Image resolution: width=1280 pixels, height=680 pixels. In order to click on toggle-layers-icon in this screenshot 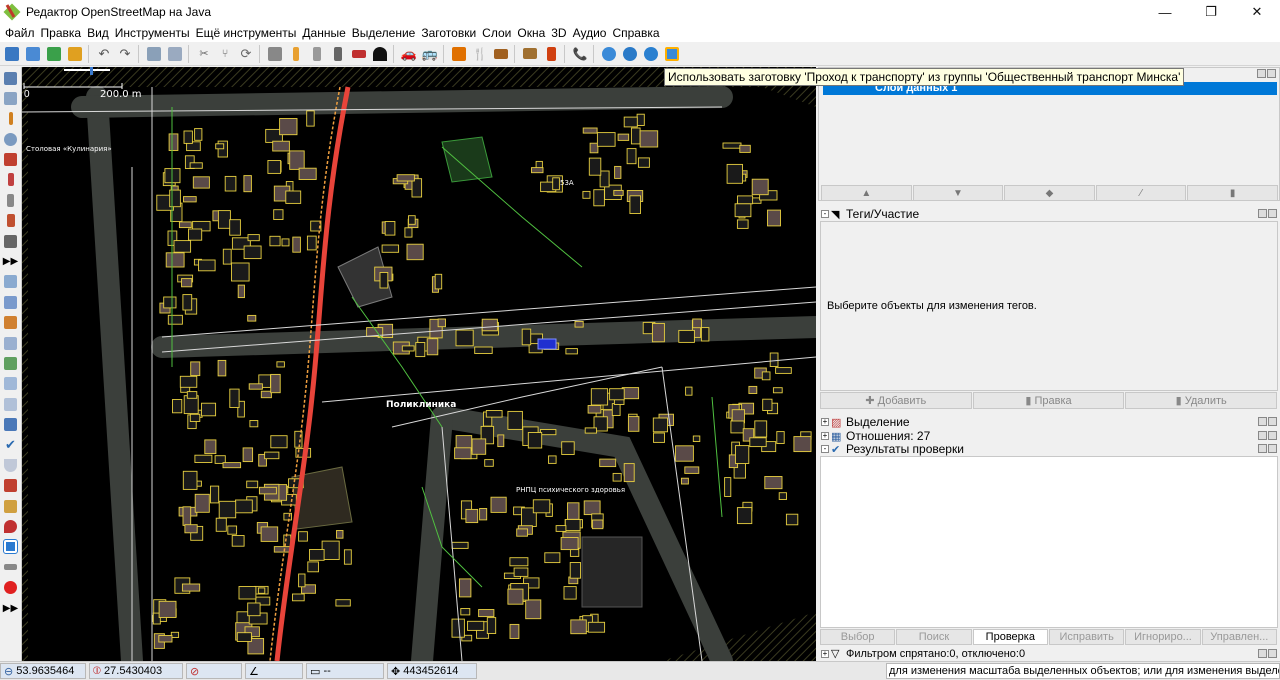, I will do `click(11, 282)`.